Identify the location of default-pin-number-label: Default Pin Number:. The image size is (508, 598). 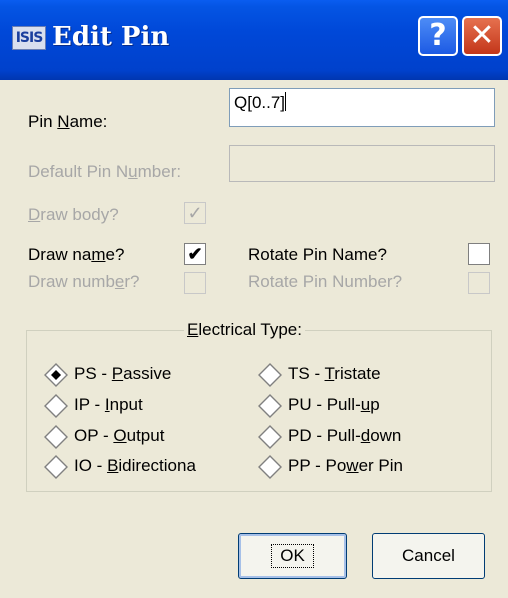
(105, 171).